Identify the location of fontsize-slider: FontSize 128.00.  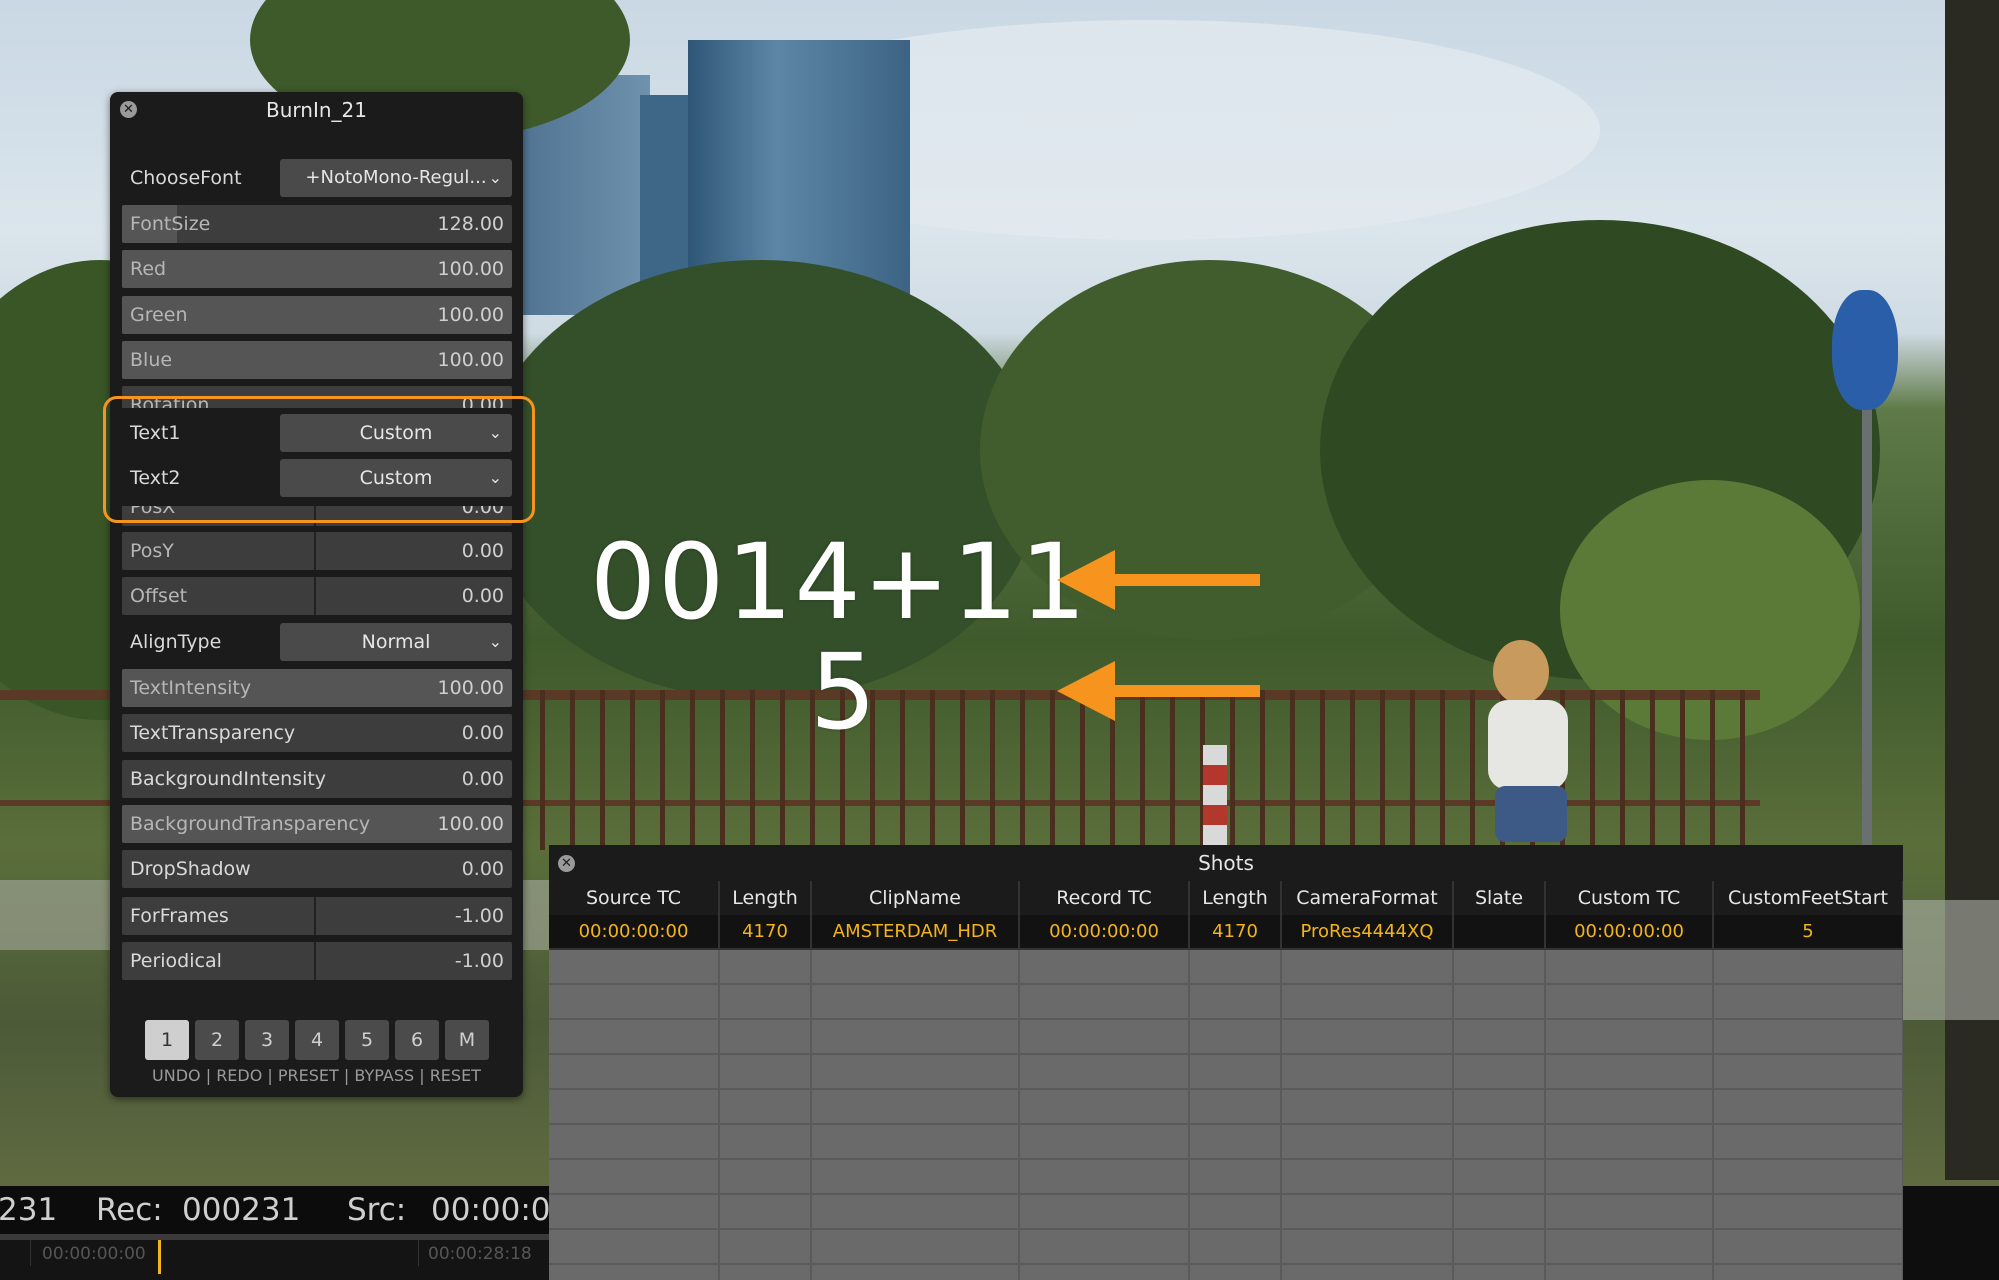
(317, 224).